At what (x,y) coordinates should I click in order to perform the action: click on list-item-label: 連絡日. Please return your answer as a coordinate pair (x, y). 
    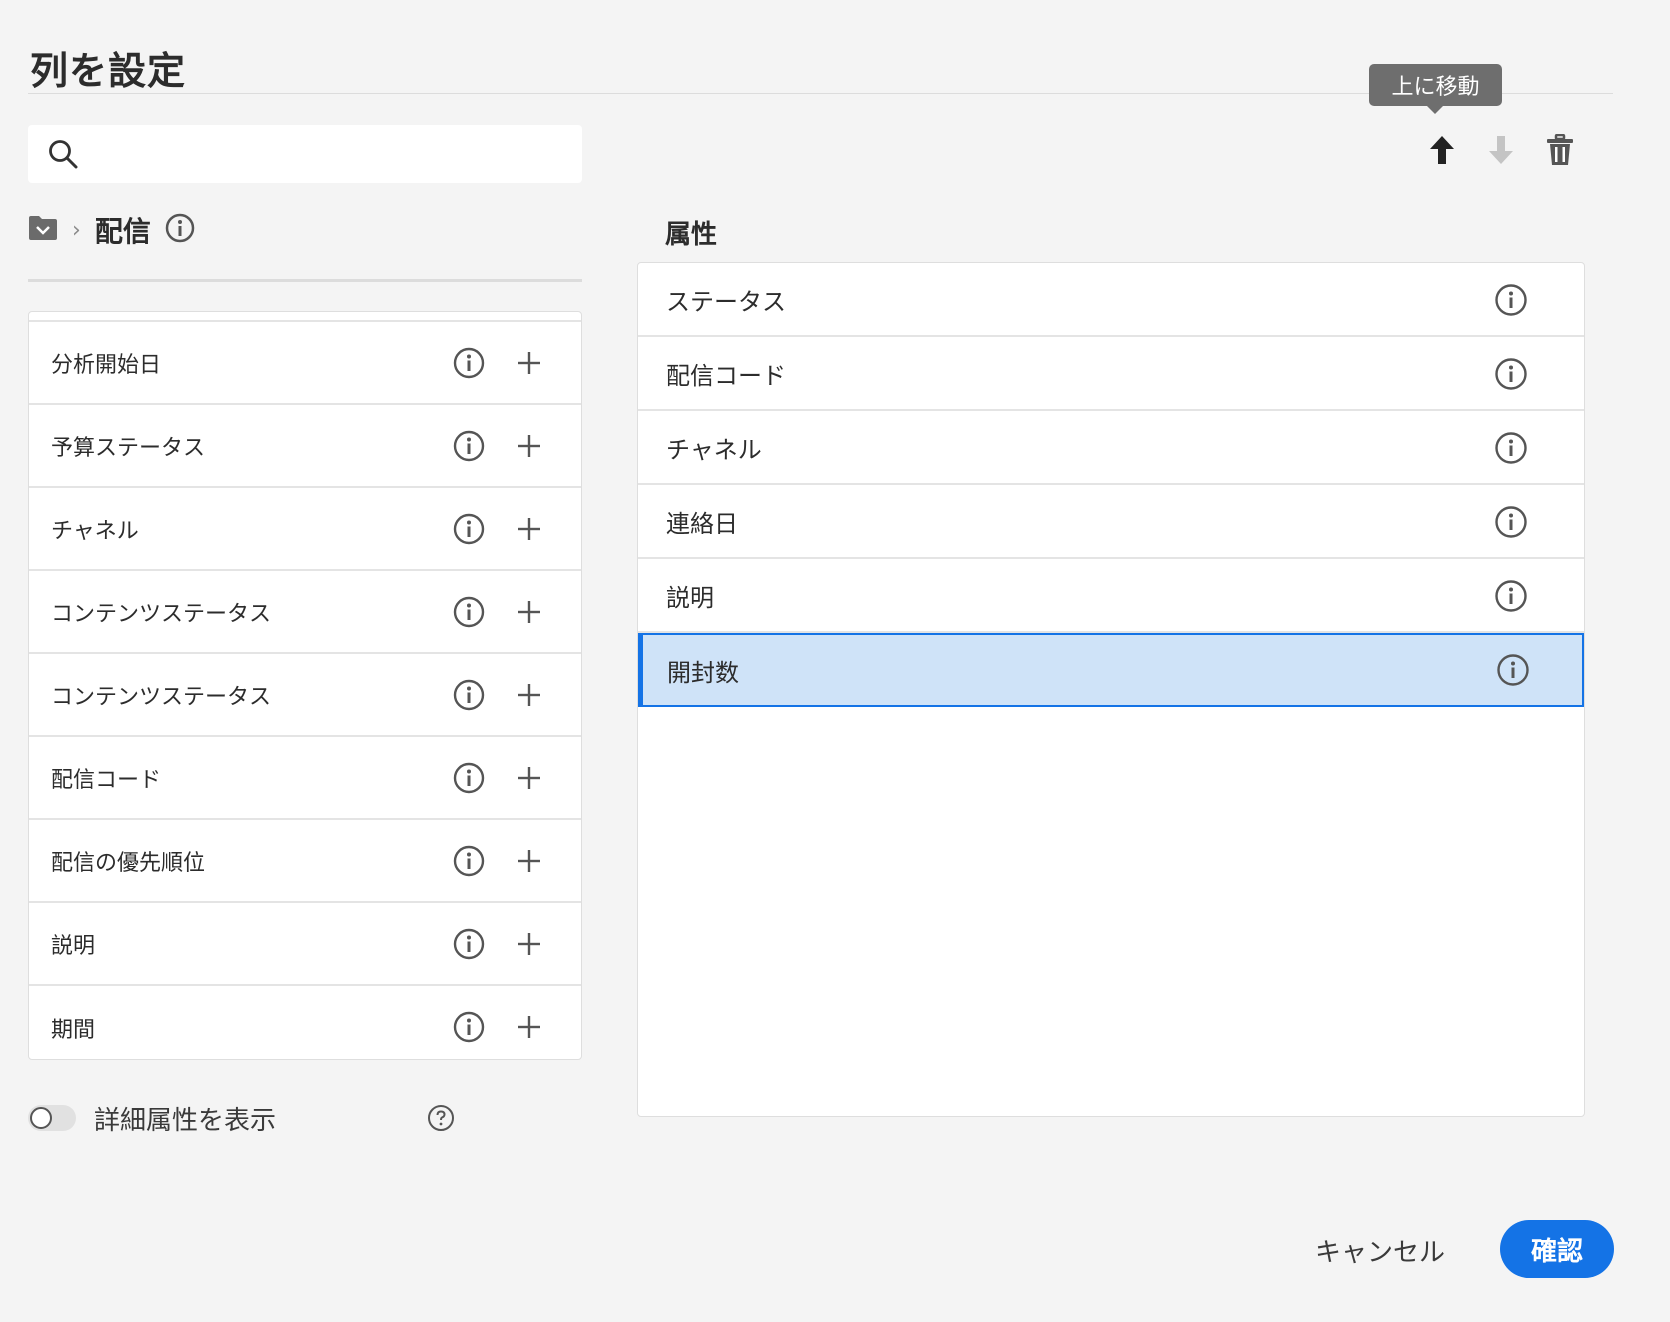
    Looking at the image, I should click on (702, 523).